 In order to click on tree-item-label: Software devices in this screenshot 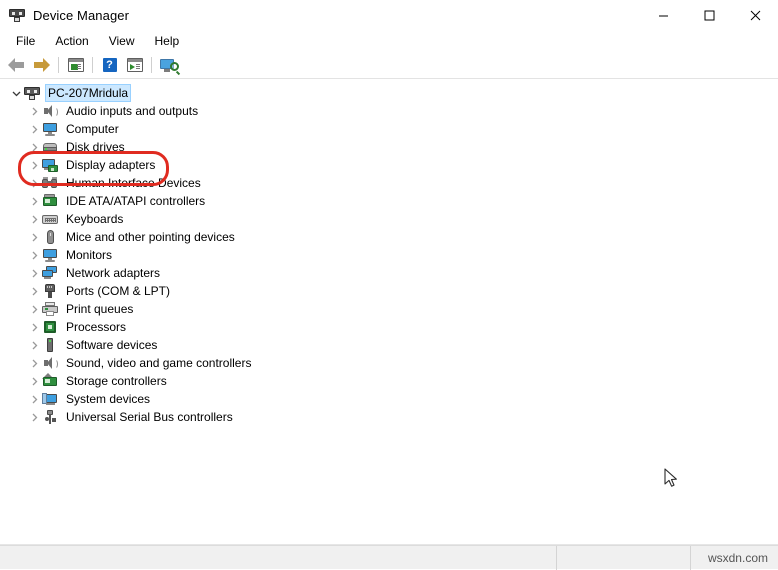, I will do `click(112, 345)`.